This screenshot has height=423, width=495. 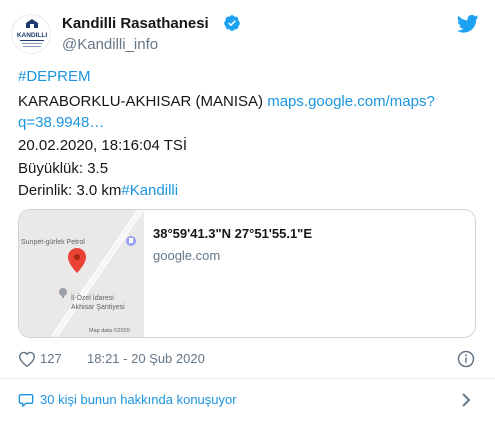 I want to click on gas-station-marker-icon, so click(x=131, y=241).